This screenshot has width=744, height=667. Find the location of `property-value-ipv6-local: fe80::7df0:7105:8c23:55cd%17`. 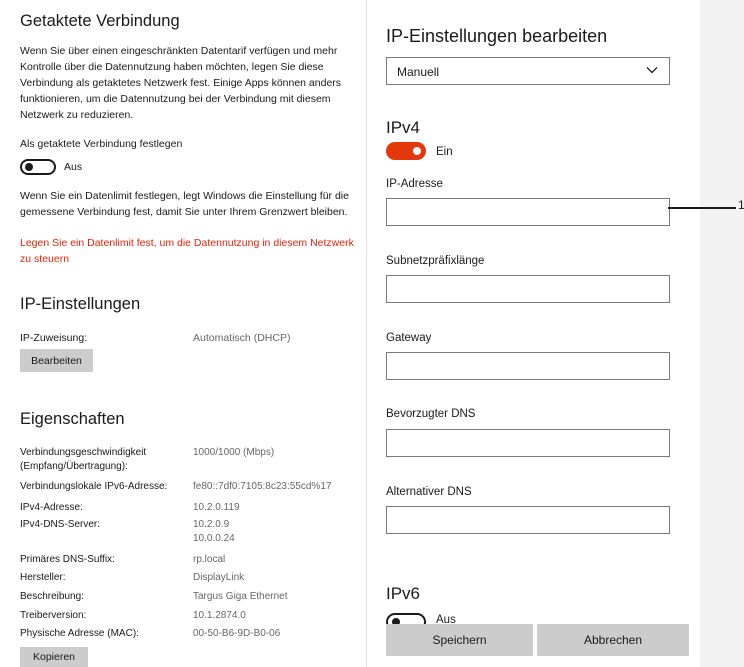

property-value-ipv6-local: fe80::7df0:7105:8c23:55cd%17 is located at coordinates (262, 486).